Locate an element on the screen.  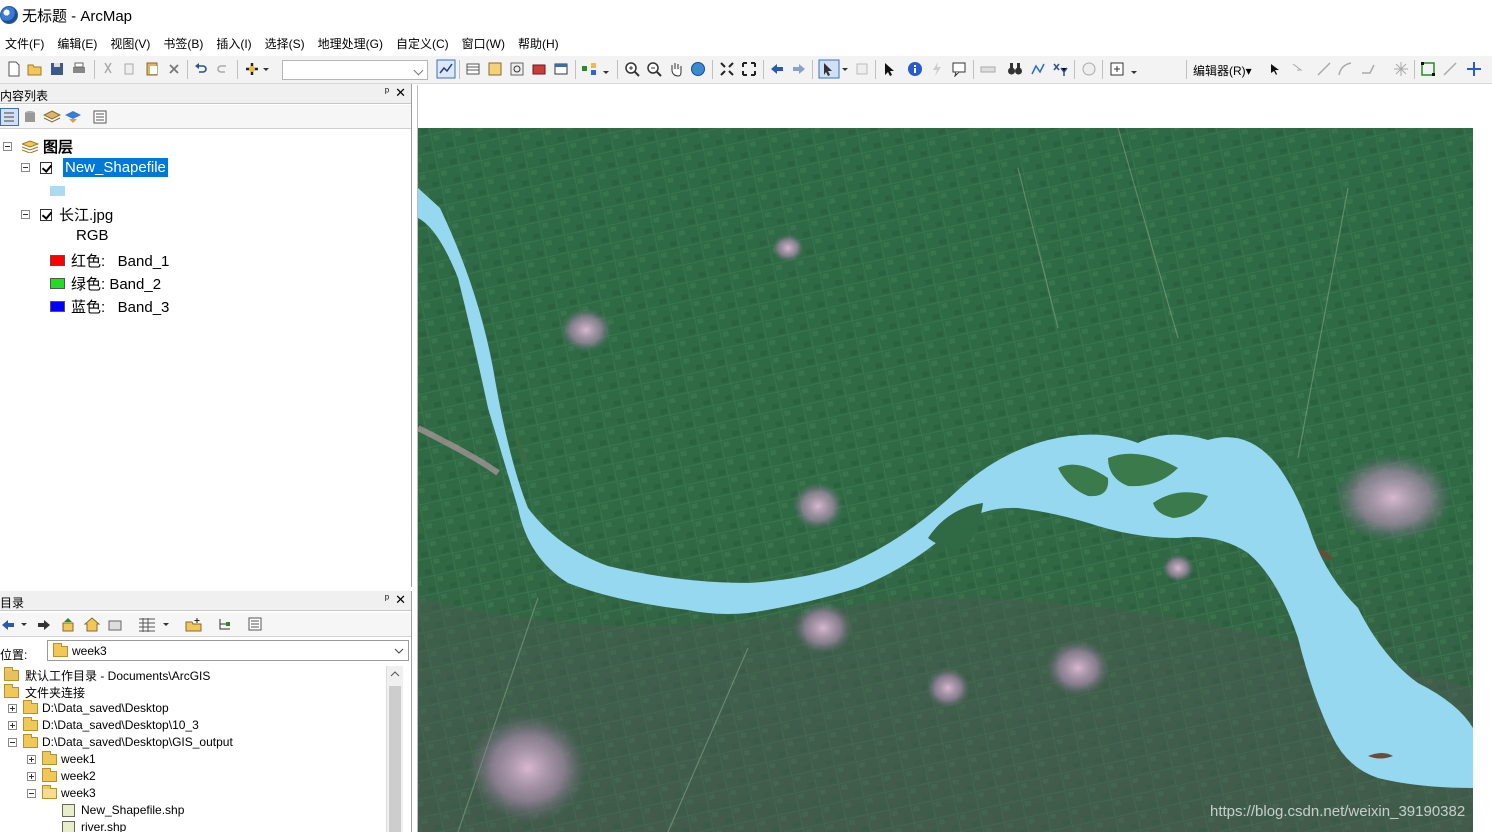
html-popup-icon is located at coordinates (959, 69).